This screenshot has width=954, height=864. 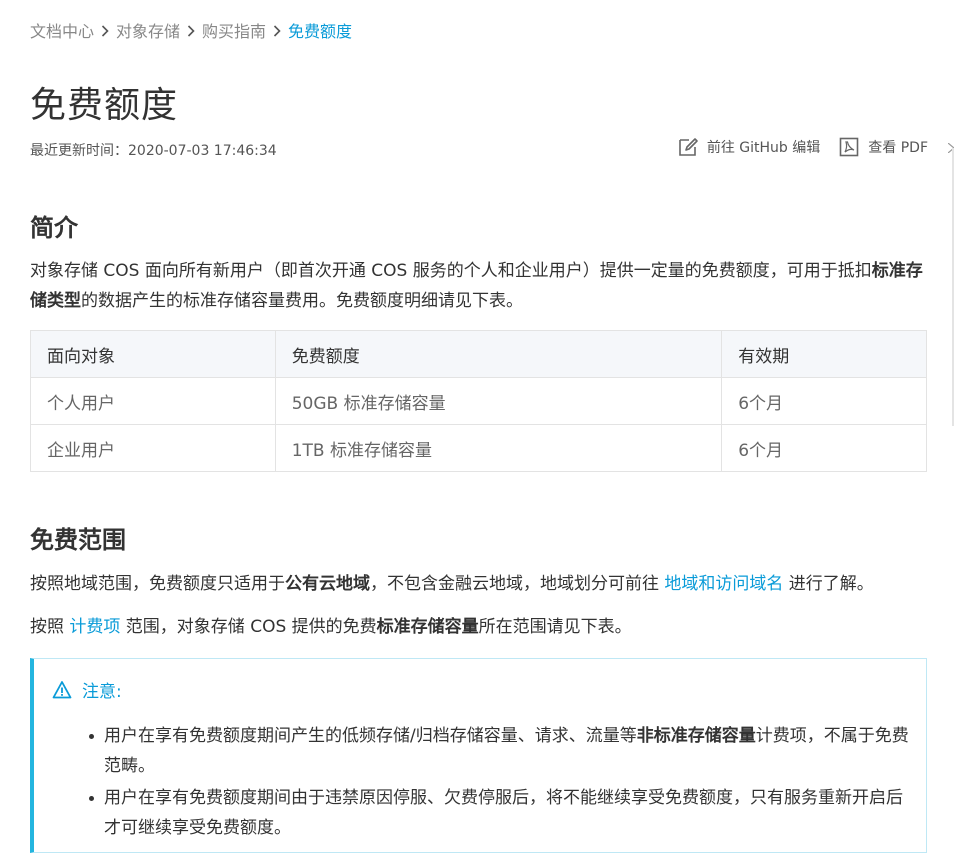 I want to click on table-header-cell: 有效期, so click(x=824, y=354).